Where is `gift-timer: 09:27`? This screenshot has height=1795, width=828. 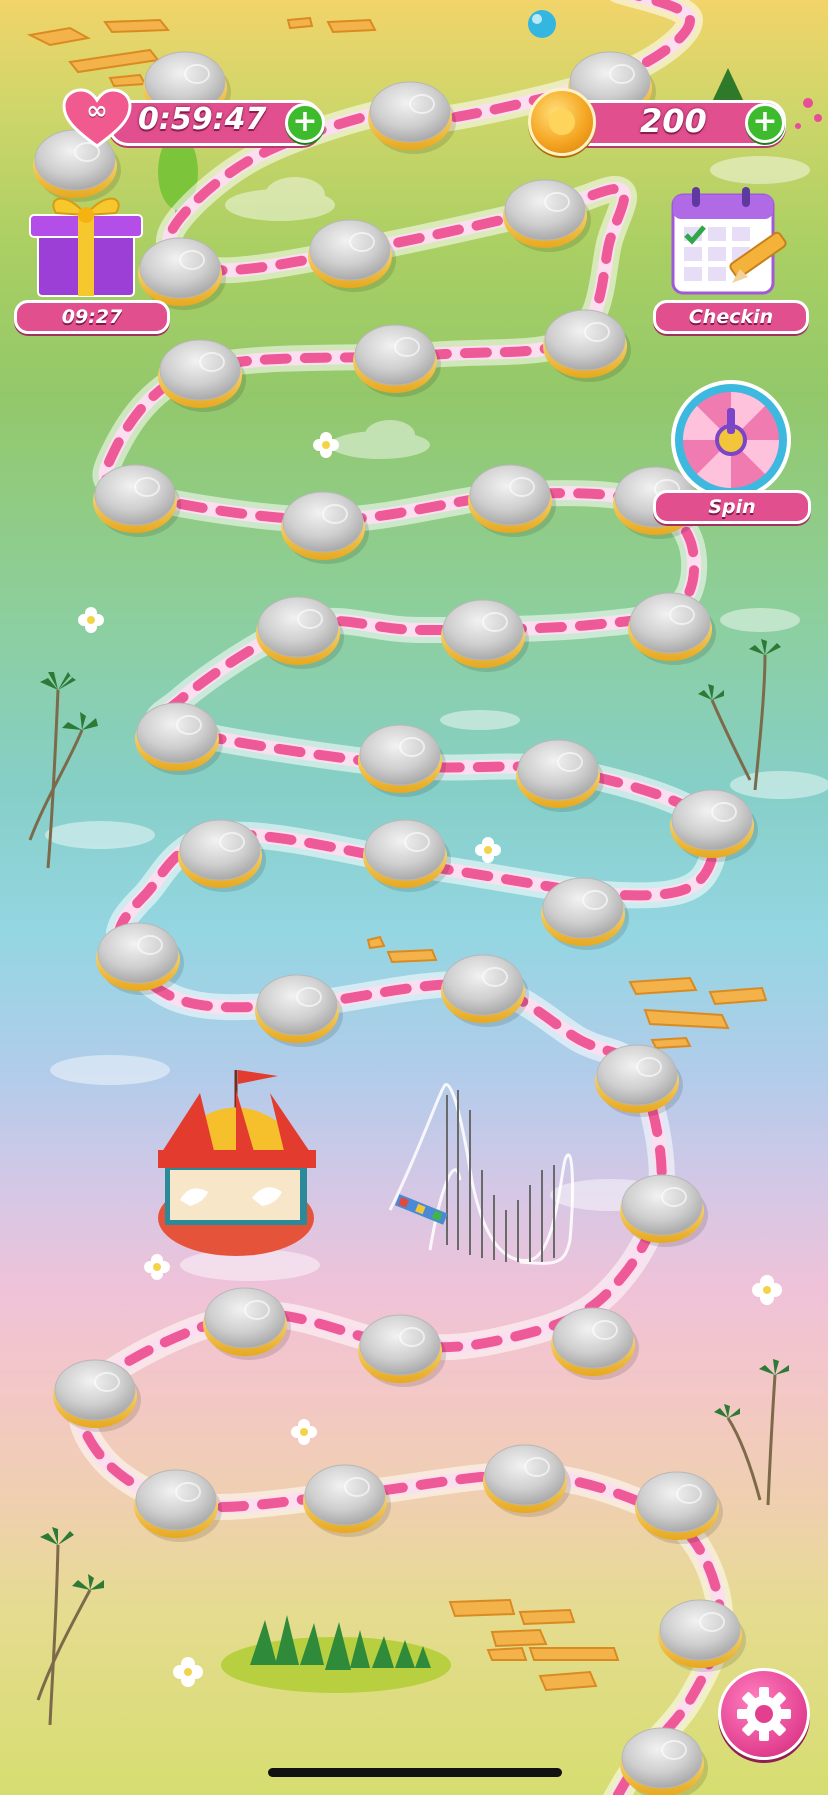
gift-timer: 09:27 is located at coordinates (92, 317).